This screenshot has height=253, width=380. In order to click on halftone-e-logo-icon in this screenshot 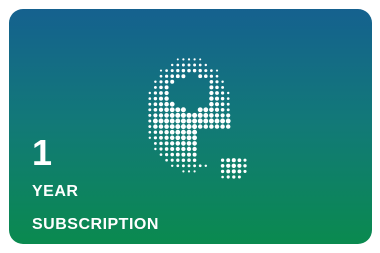, I will do `click(197, 118)`.